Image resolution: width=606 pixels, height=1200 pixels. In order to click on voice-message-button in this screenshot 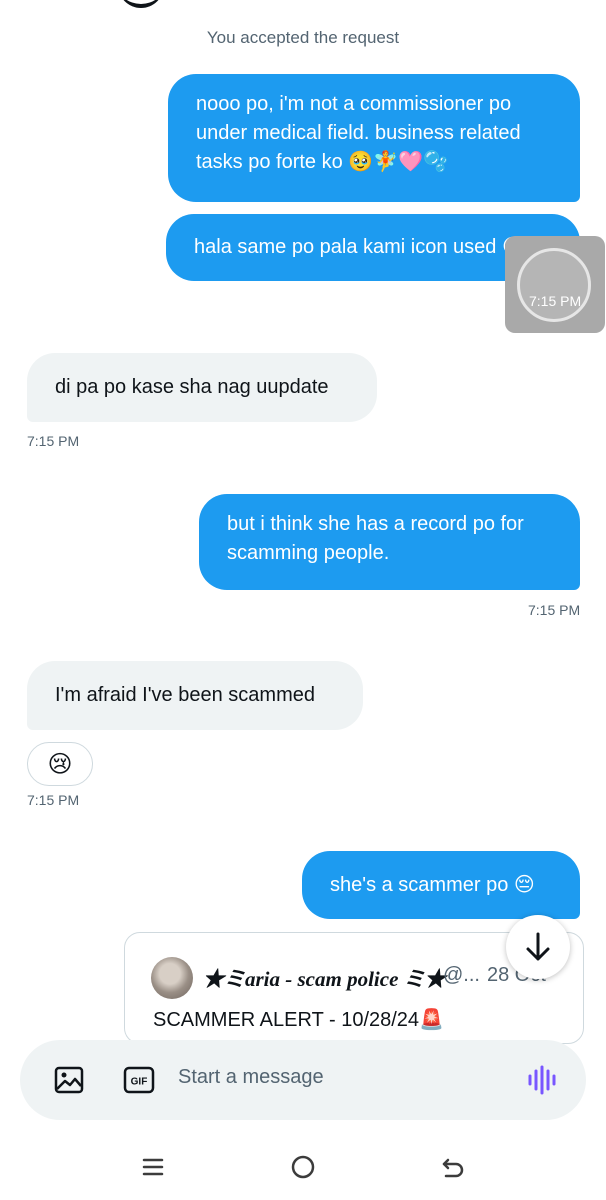, I will do `click(542, 1080)`.